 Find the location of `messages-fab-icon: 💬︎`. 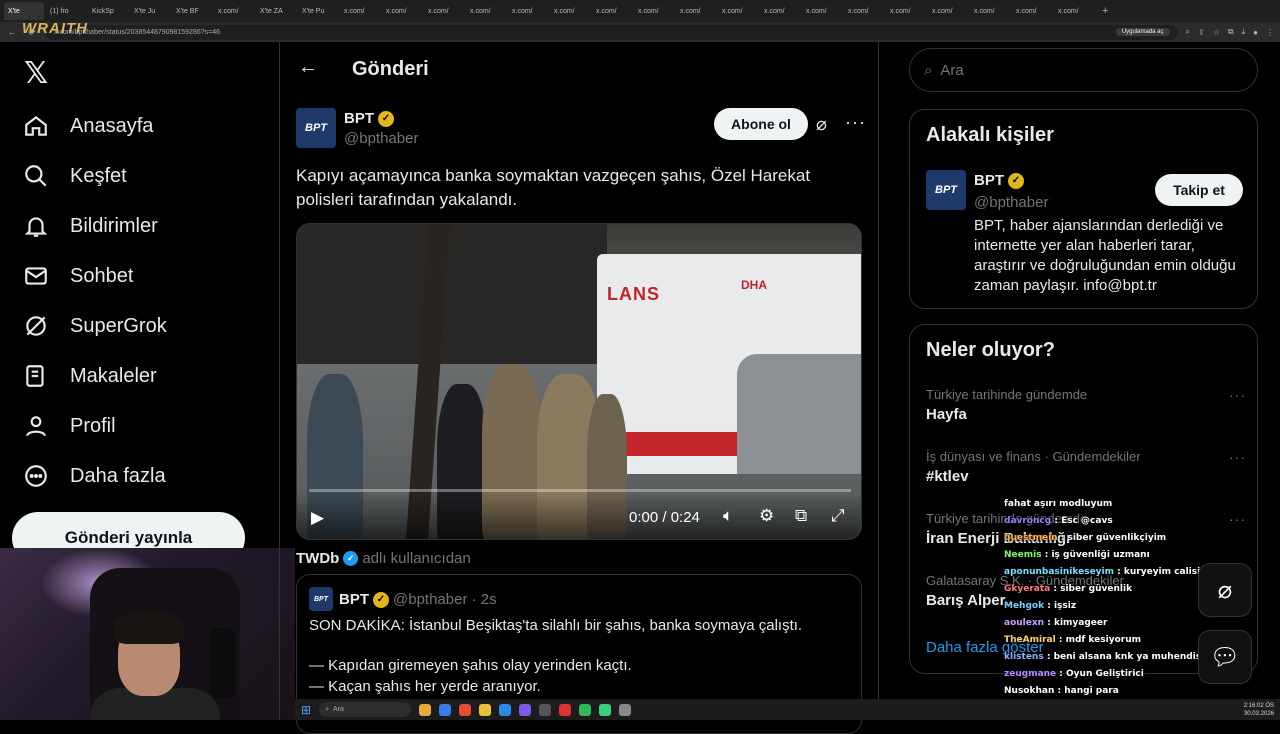

messages-fab-icon: 💬︎ is located at coordinates (1225, 657).